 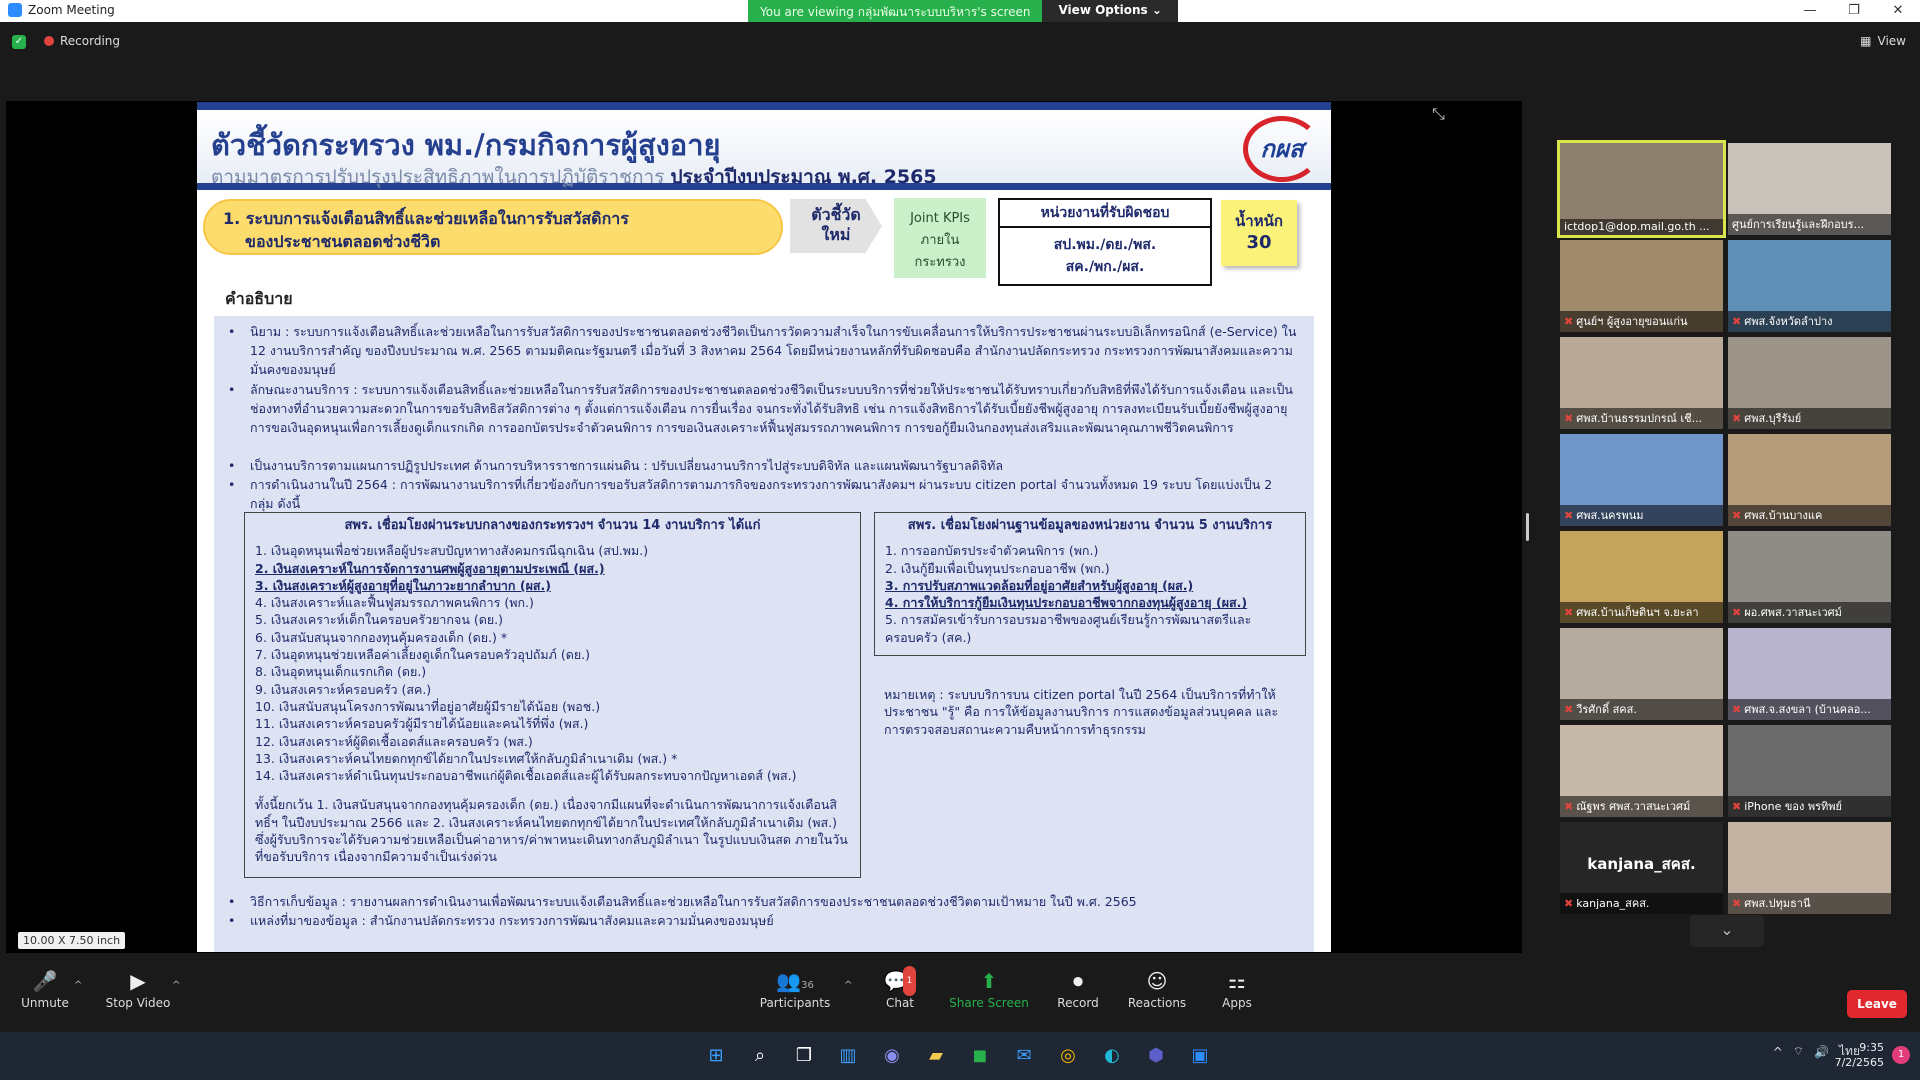 What do you see at coordinates (1809, 868) in the screenshot?
I see `participant-tile: ✖ ศพส.ปทุมธานี` at bounding box center [1809, 868].